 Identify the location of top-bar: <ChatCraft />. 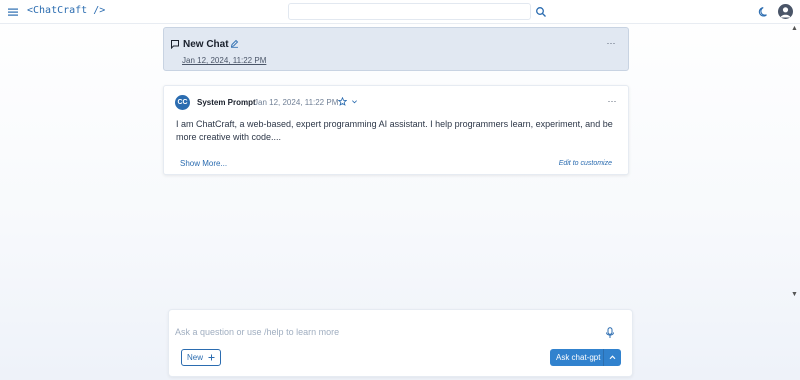
(400, 12).